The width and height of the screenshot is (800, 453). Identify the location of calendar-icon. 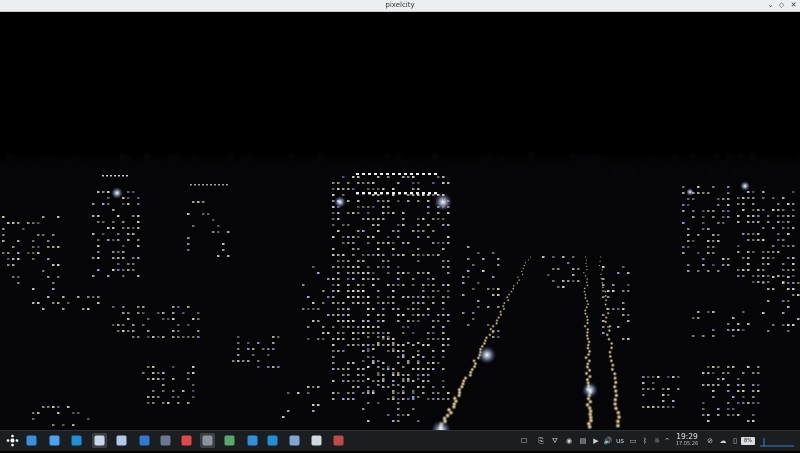
(186, 440).